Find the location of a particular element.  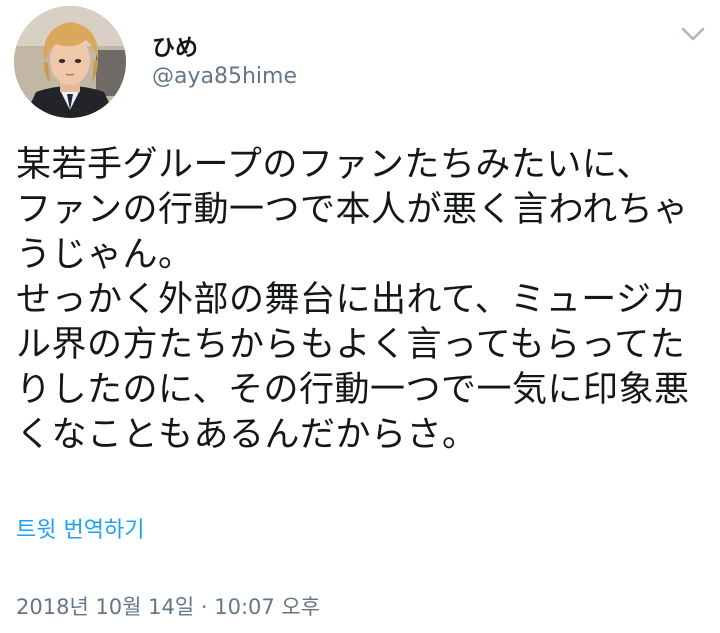

tweet-line: くなこともあるんだからさ。 is located at coordinates (247, 435).